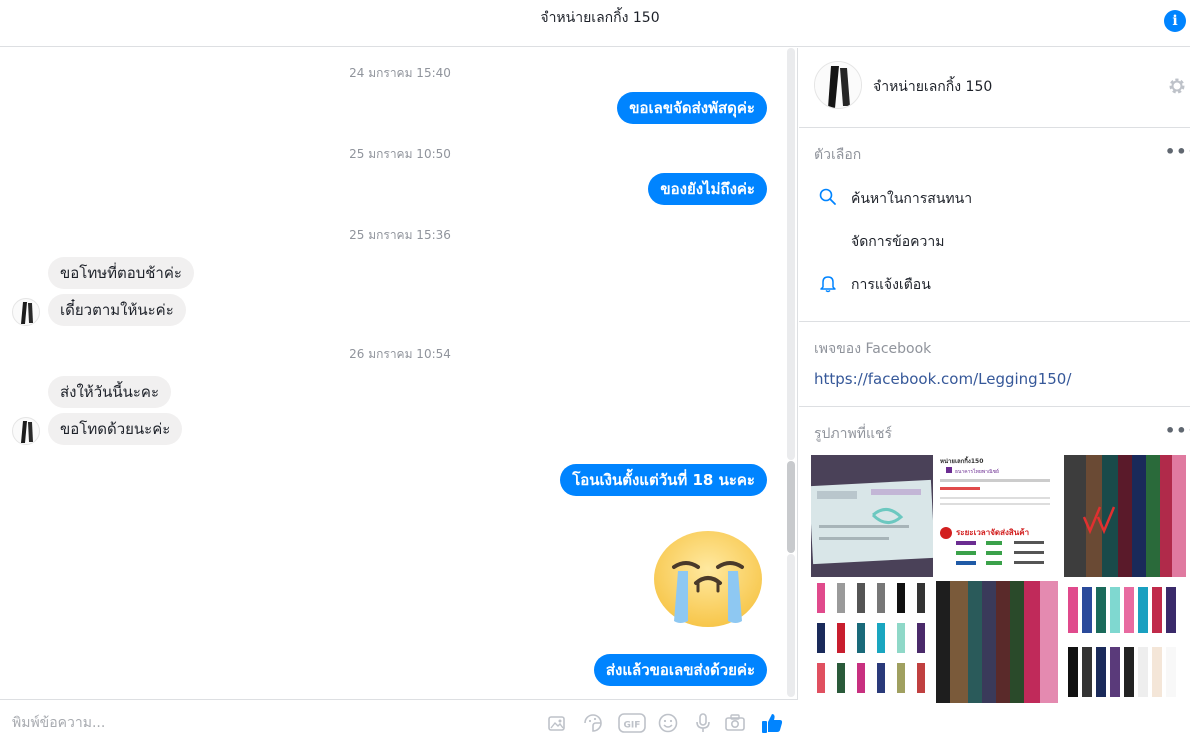 The height and width of the screenshot is (742, 1190). Describe the element at coordinates (994, 88) in the screenshot. I see `profile-header: จำหน่ายเลกกิ้ง 150` at that location.